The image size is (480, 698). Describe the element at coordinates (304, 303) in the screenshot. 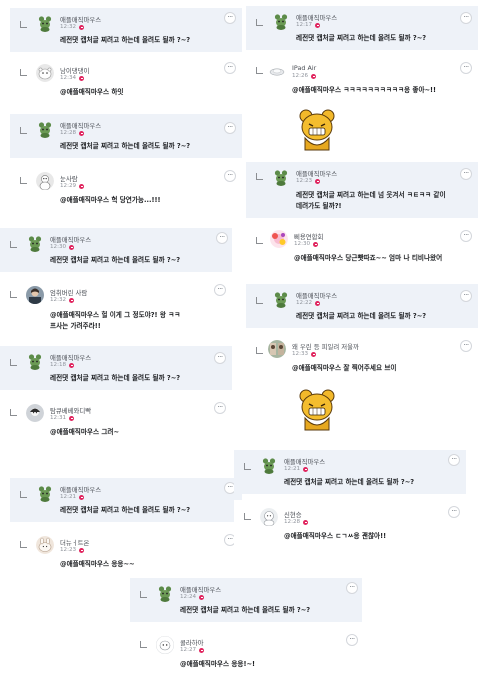

I see `time-text: 12:22` at that location.